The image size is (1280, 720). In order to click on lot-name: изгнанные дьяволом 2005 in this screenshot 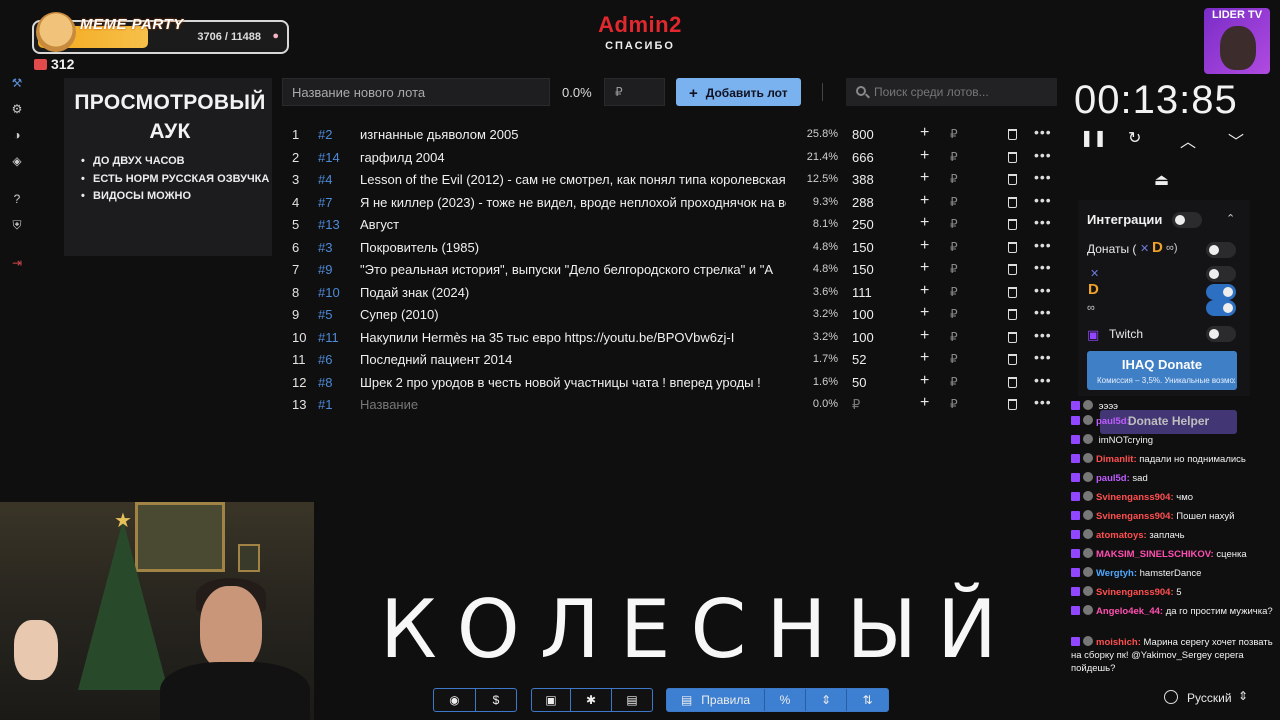, I will do `click(573, 134)`.